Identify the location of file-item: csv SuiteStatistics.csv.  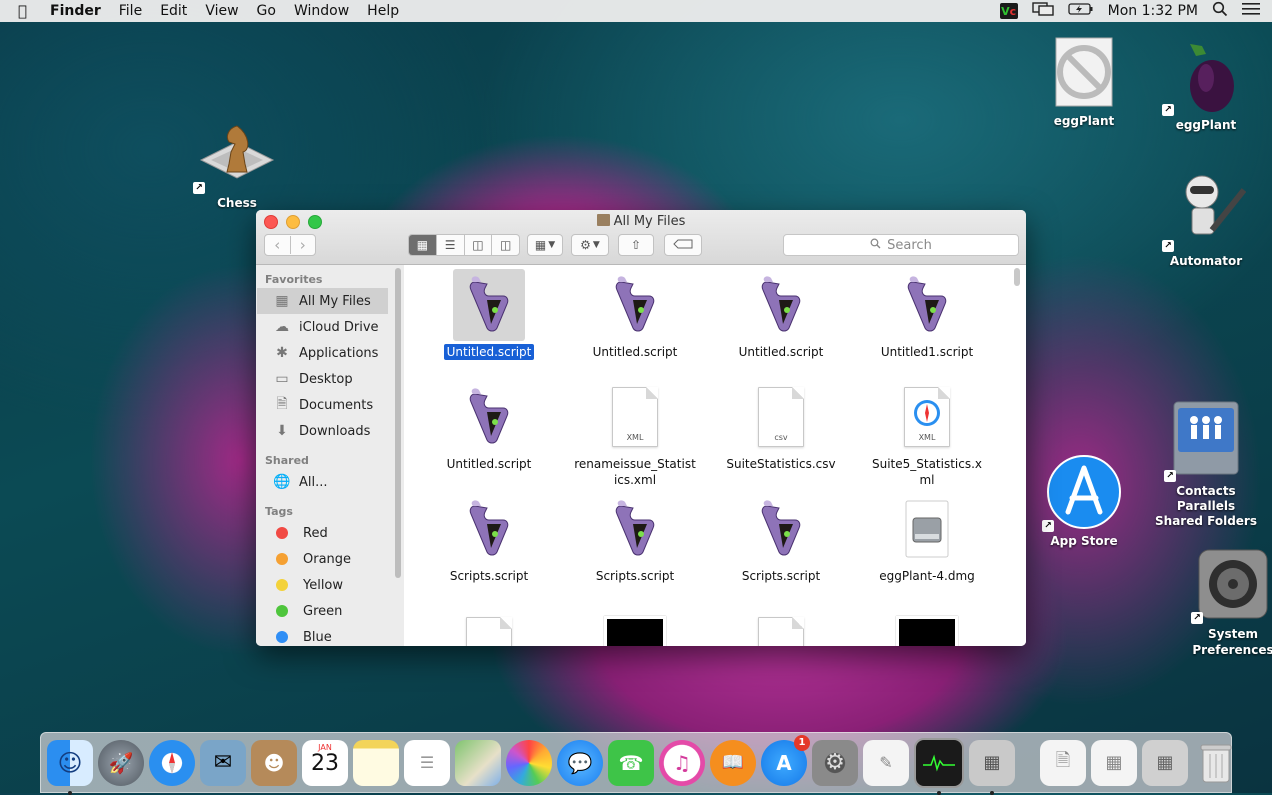
(781, 426).